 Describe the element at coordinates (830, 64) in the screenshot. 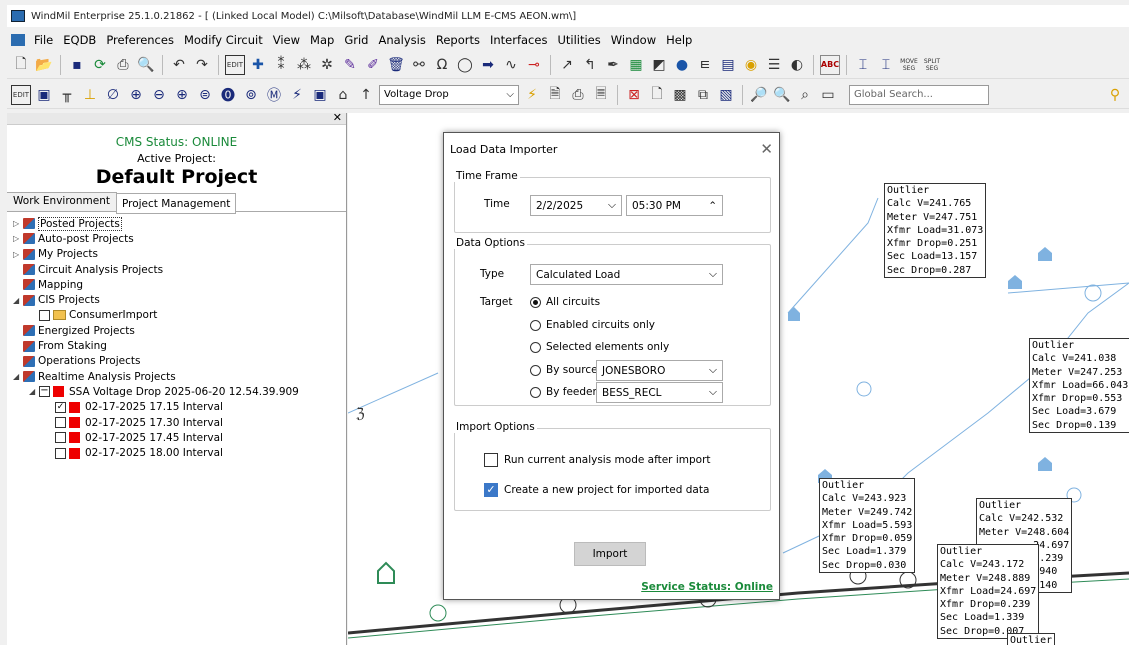

I see `spellcheck-icon: ABC` at that location.